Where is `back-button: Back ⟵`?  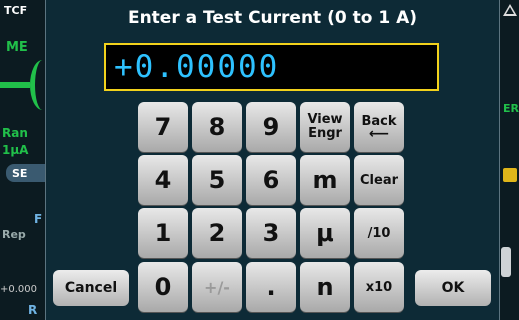
back-button: Back ⟵ is located at coordinates (379, 127).